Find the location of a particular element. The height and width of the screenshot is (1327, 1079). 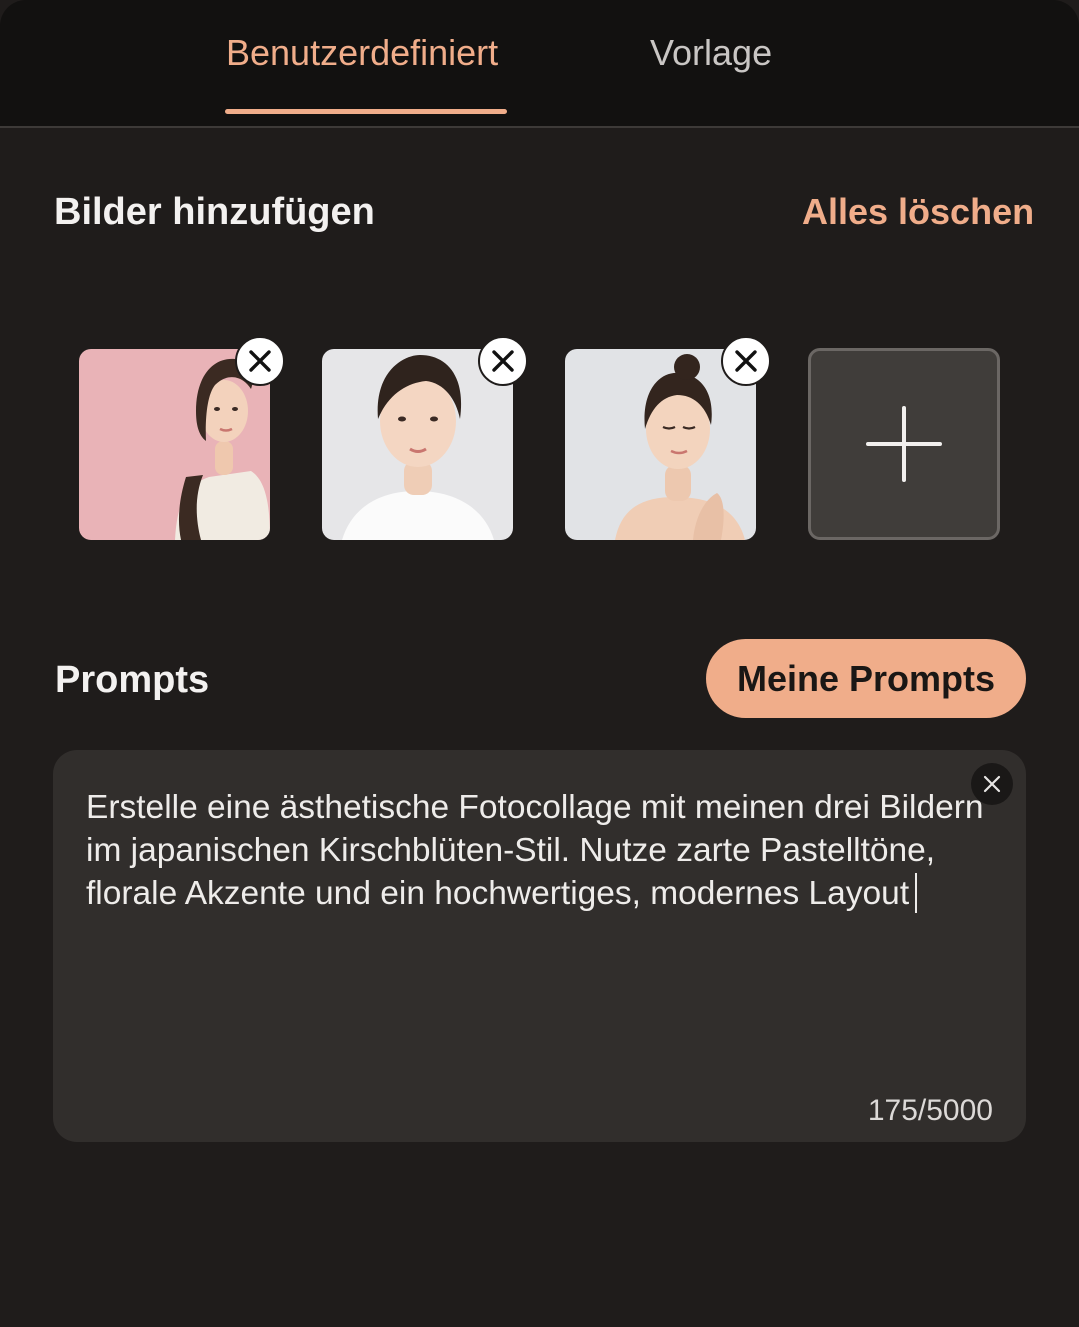

remove-image-2-button is located at coordinates (503, 361).